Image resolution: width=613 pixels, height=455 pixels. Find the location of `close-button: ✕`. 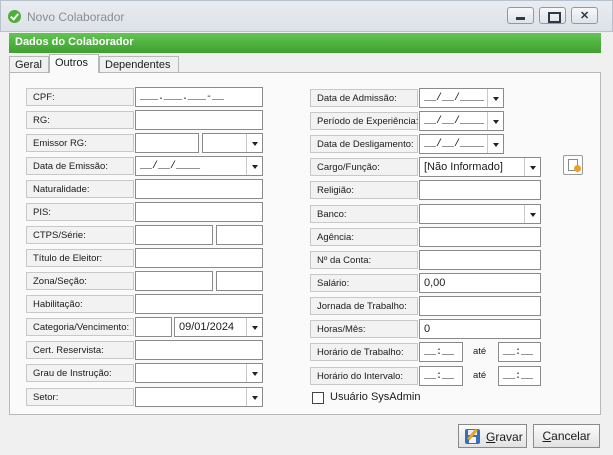

close-button: ✕ is located at coordinates (584, 15).